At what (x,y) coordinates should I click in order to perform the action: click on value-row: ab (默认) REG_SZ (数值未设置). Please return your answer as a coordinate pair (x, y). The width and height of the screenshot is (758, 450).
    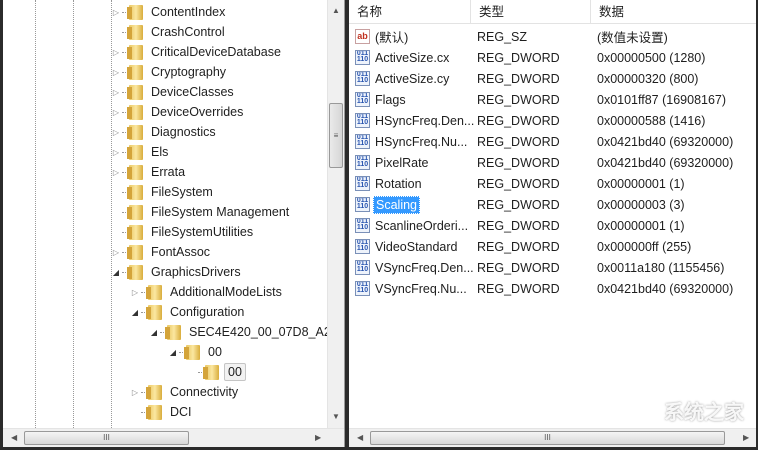
    Looking at the image, I should click on (552, 36).